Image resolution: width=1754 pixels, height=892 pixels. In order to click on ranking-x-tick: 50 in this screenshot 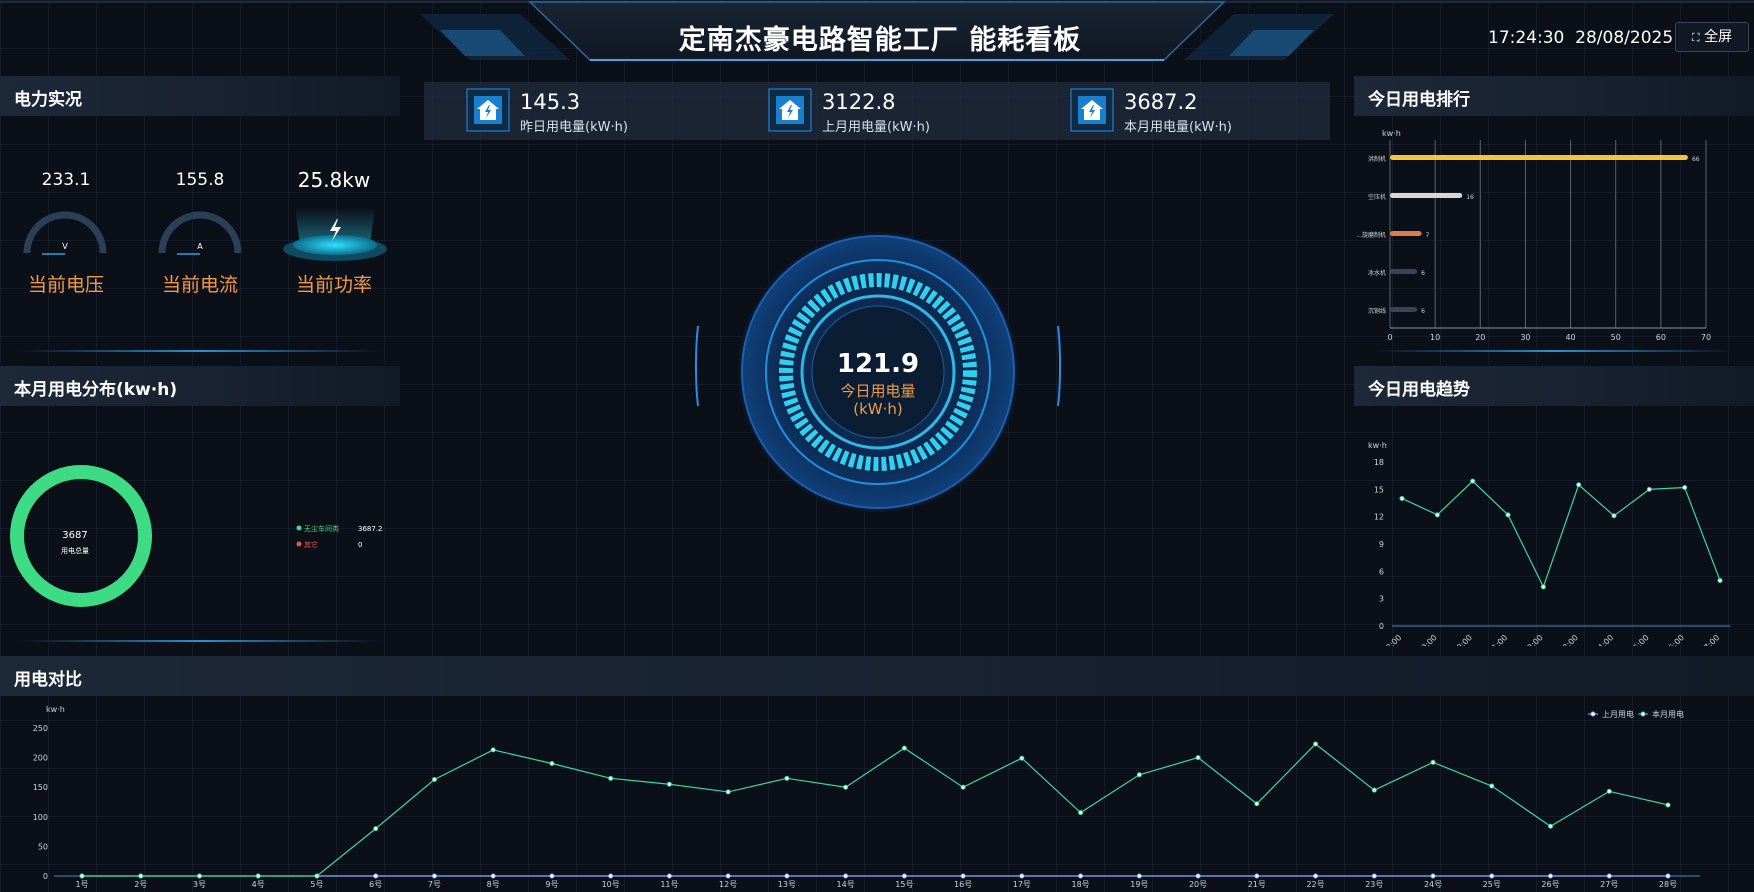, I will do `click(1616, 337)`.